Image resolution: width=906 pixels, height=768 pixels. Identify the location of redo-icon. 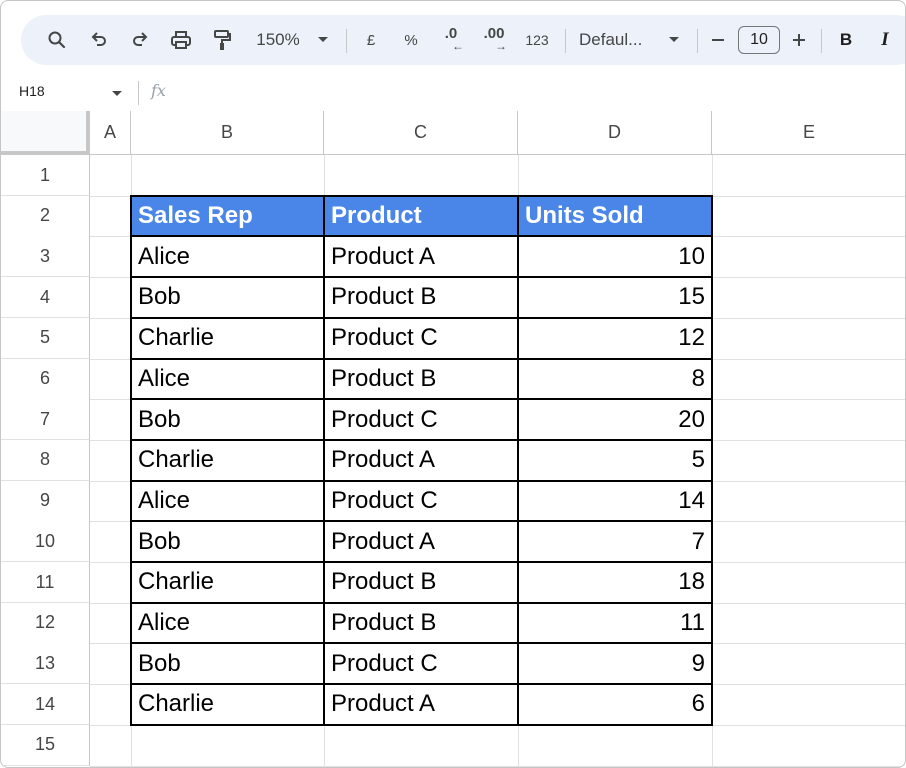
(140, 40).